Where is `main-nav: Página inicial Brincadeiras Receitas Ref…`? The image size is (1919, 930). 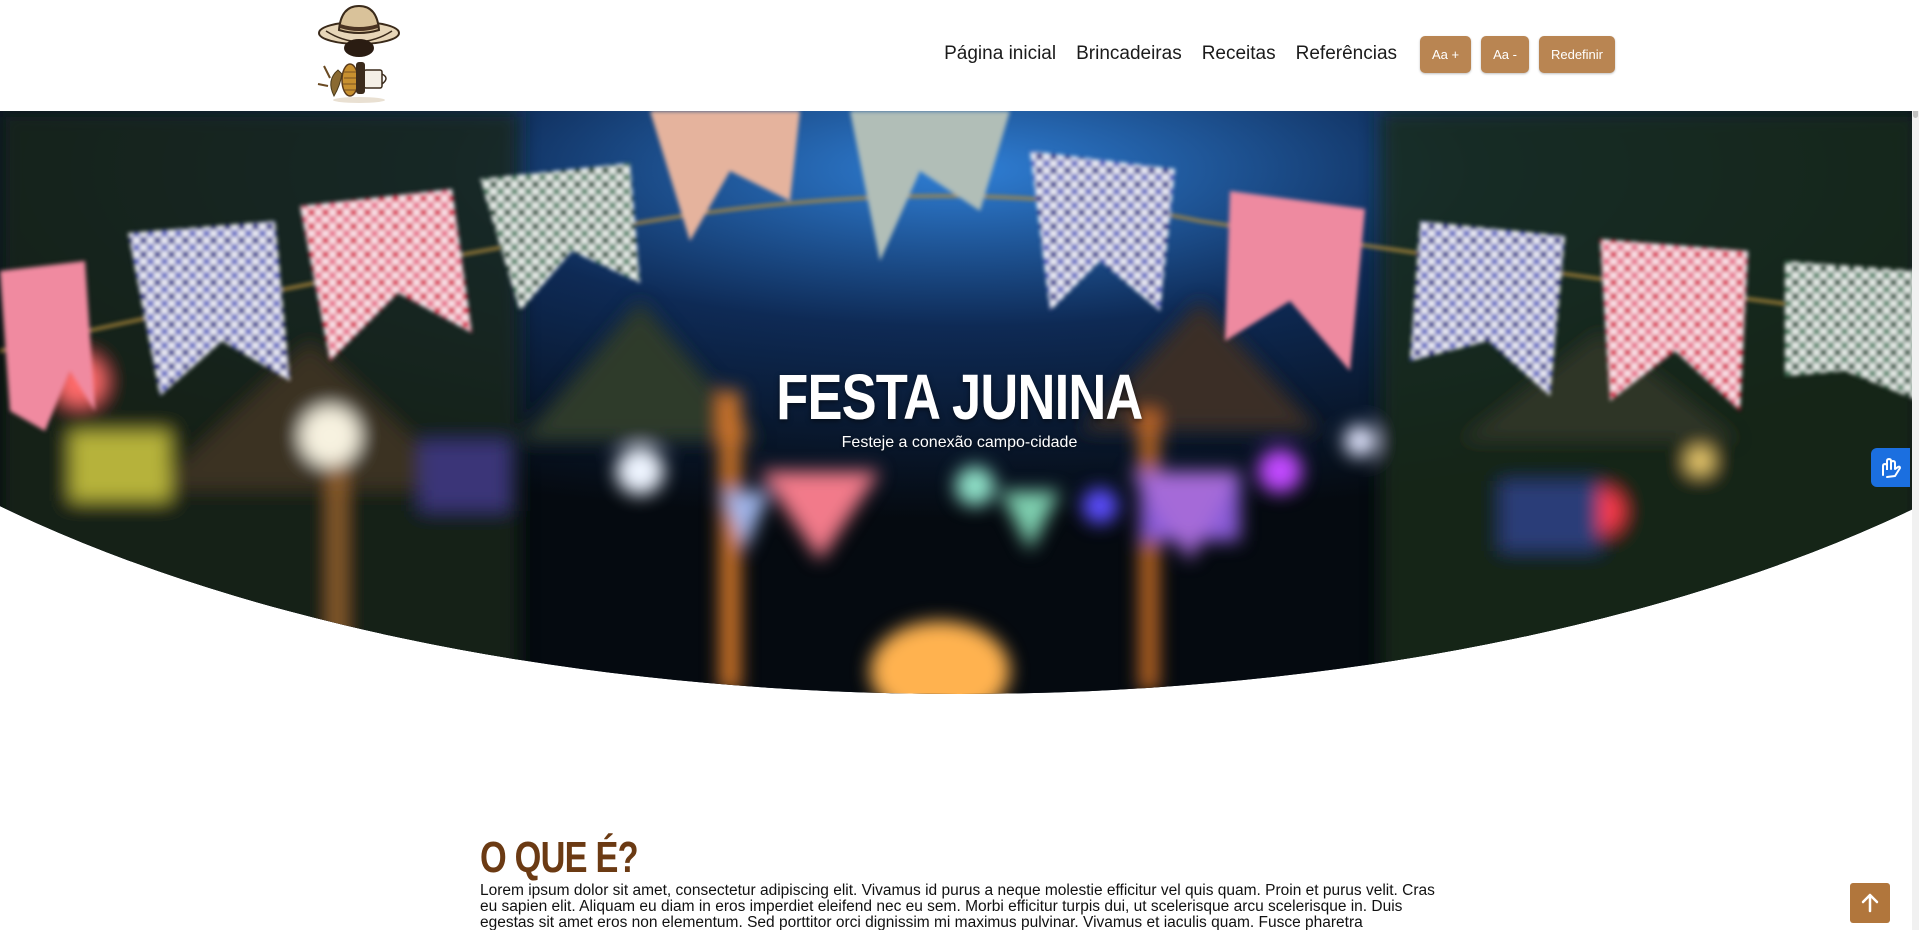 main-nav: Página inicial Brincadeiras Receitas Ref… is located at coordinates (1276, 54).